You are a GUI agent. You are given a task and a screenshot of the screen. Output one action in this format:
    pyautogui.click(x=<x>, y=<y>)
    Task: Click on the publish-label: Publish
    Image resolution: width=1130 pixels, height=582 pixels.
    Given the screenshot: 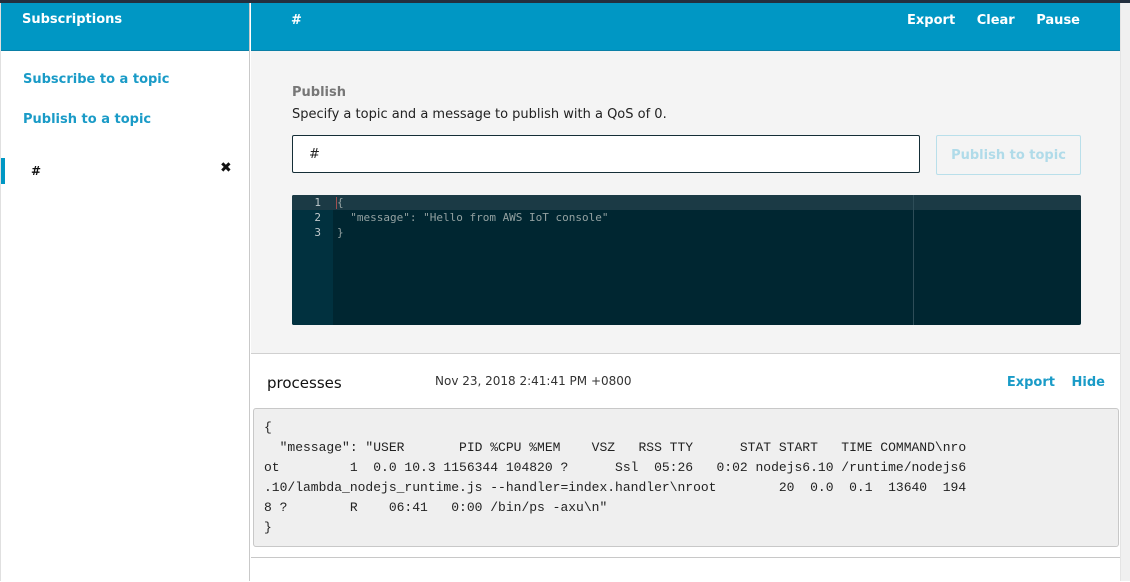 What is the action you would take?
    pyautogui.click(x=319, y=92)
    